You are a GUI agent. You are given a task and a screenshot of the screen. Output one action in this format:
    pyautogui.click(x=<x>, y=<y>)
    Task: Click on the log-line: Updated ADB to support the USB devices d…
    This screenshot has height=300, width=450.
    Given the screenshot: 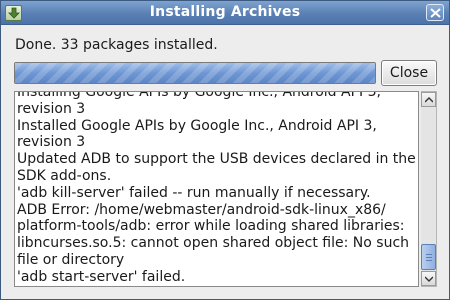 What is the action you would take?
    pyautogui.click(x=216, y=167)
    